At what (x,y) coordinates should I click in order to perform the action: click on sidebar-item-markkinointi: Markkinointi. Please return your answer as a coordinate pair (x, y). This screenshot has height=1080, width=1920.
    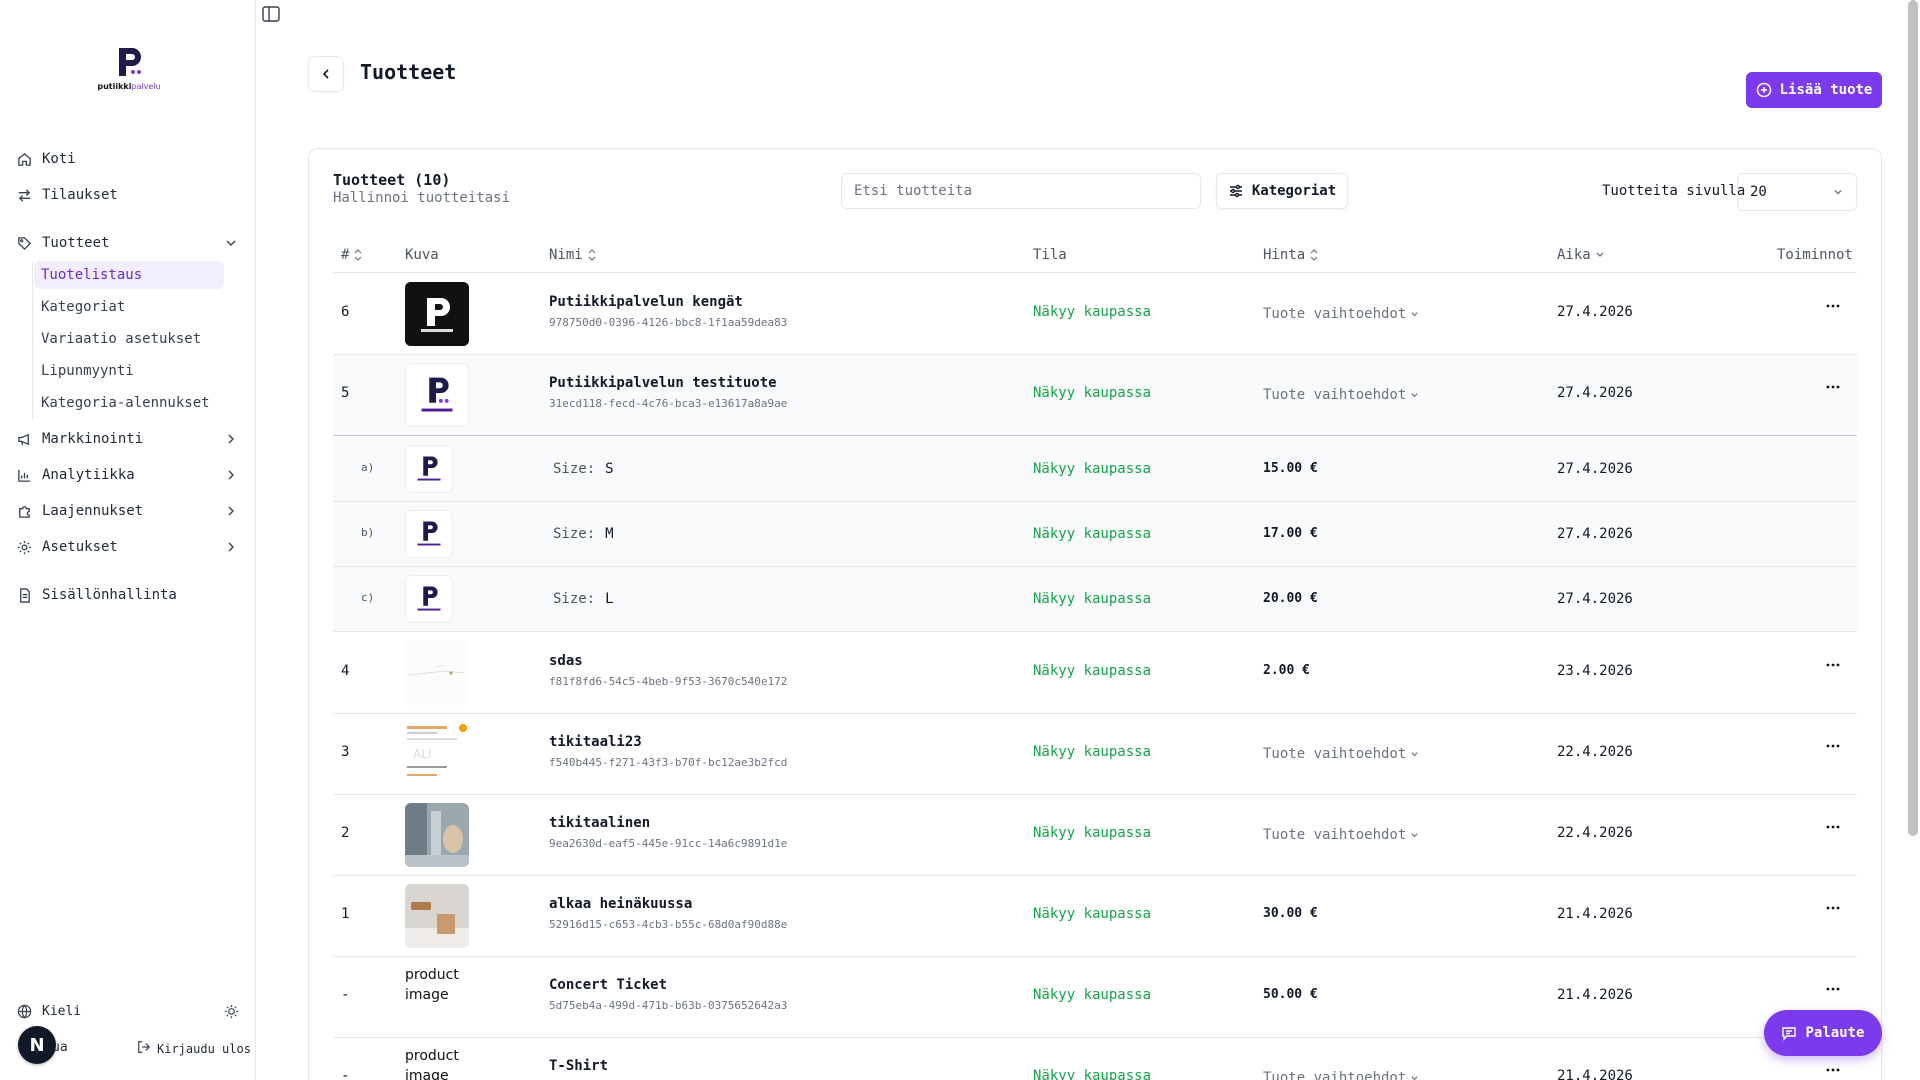
    Looking at the image, I should click on (127, 439).